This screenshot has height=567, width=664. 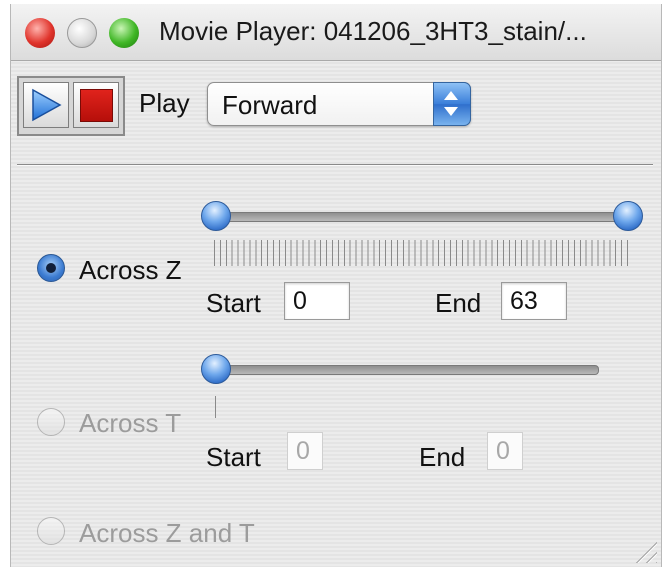 What do you see at coordinates (167, 533) in the screenshot?
I see `across-z-and-t-label: Across Z and T` at bounding box center [167, 533].